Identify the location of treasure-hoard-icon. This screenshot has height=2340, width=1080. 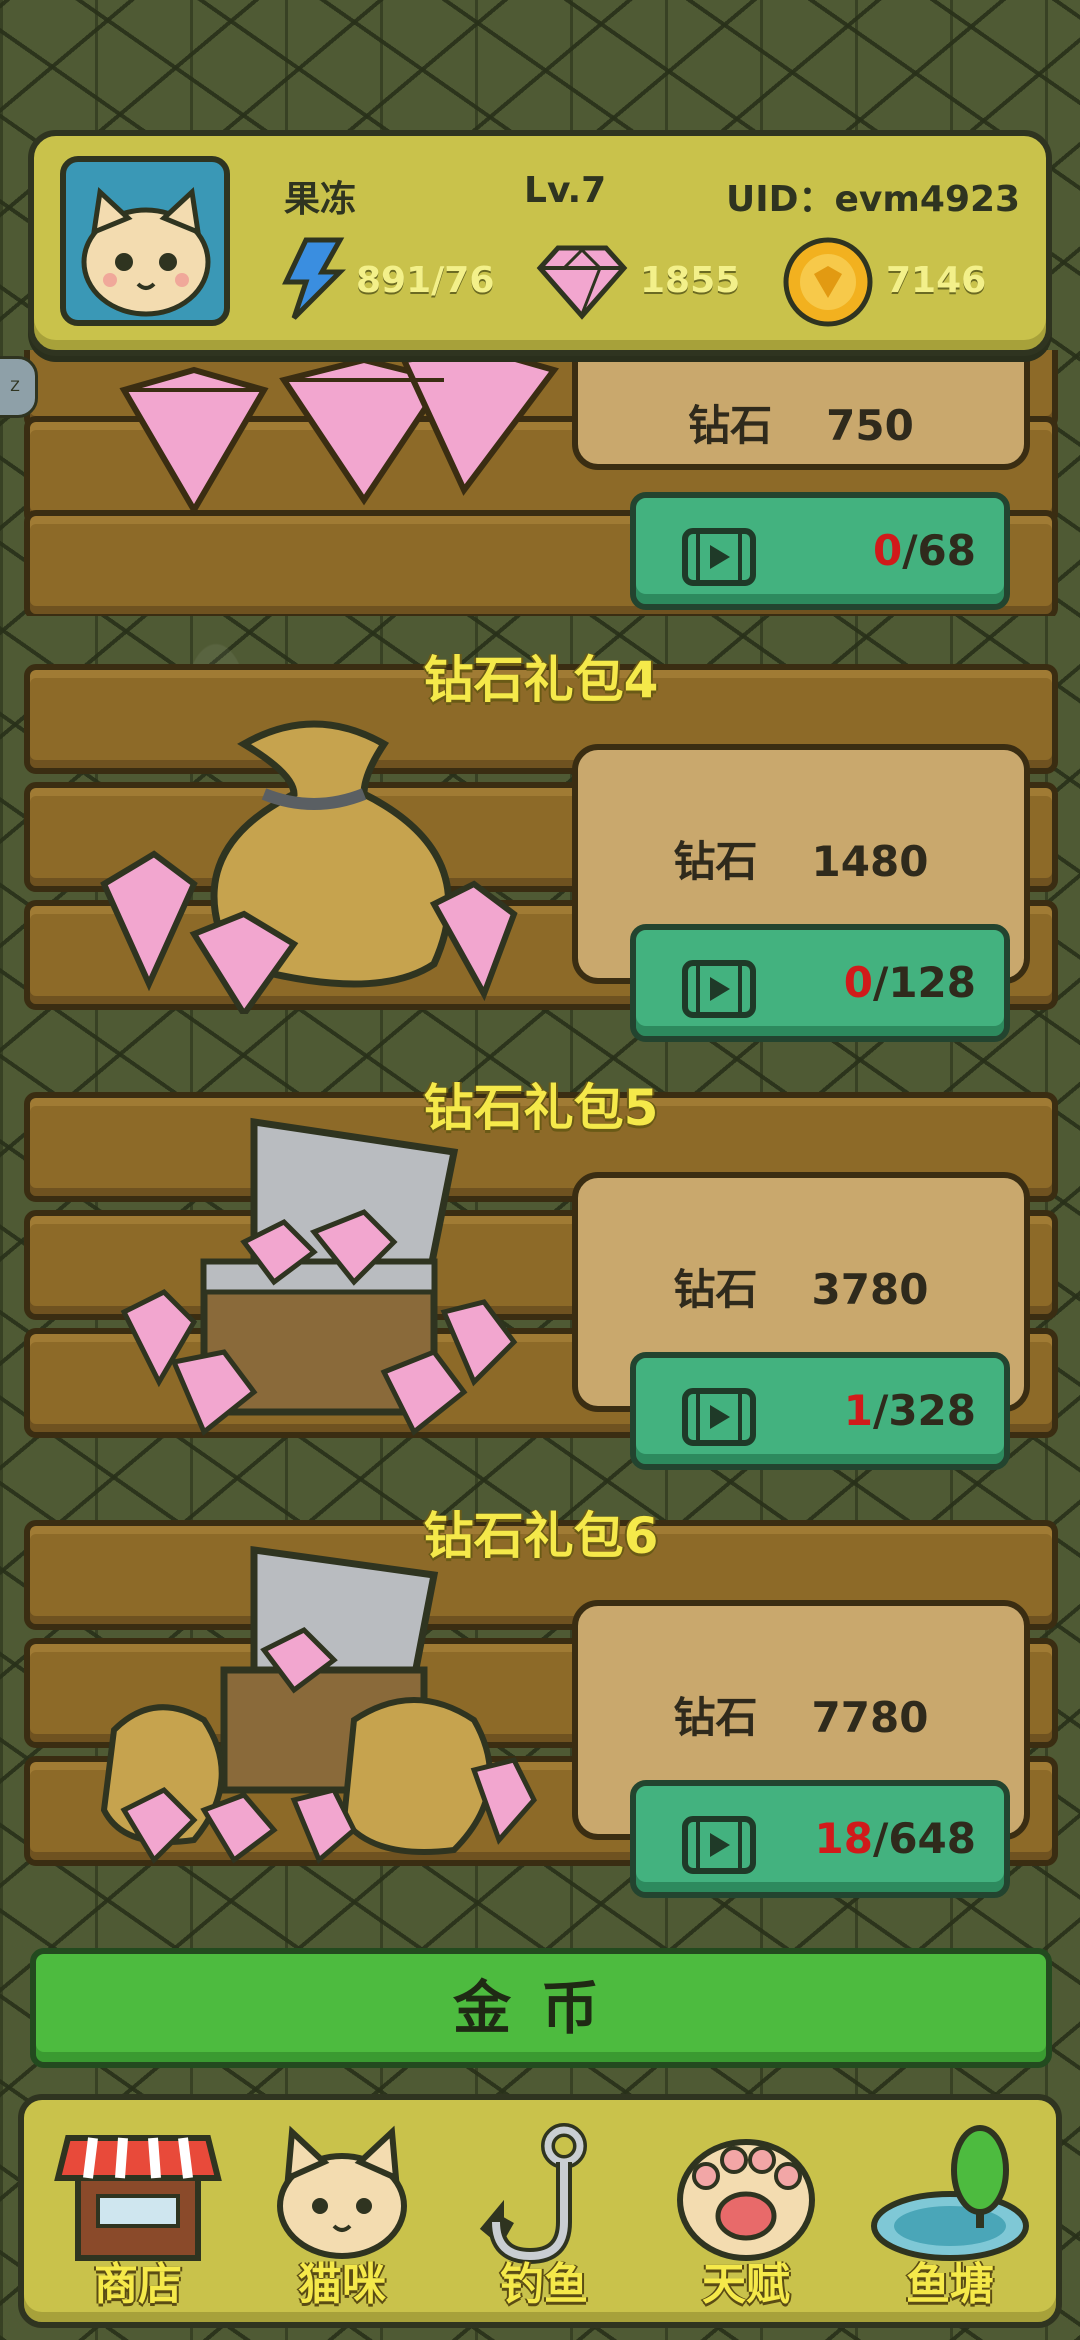
(318, 1705).